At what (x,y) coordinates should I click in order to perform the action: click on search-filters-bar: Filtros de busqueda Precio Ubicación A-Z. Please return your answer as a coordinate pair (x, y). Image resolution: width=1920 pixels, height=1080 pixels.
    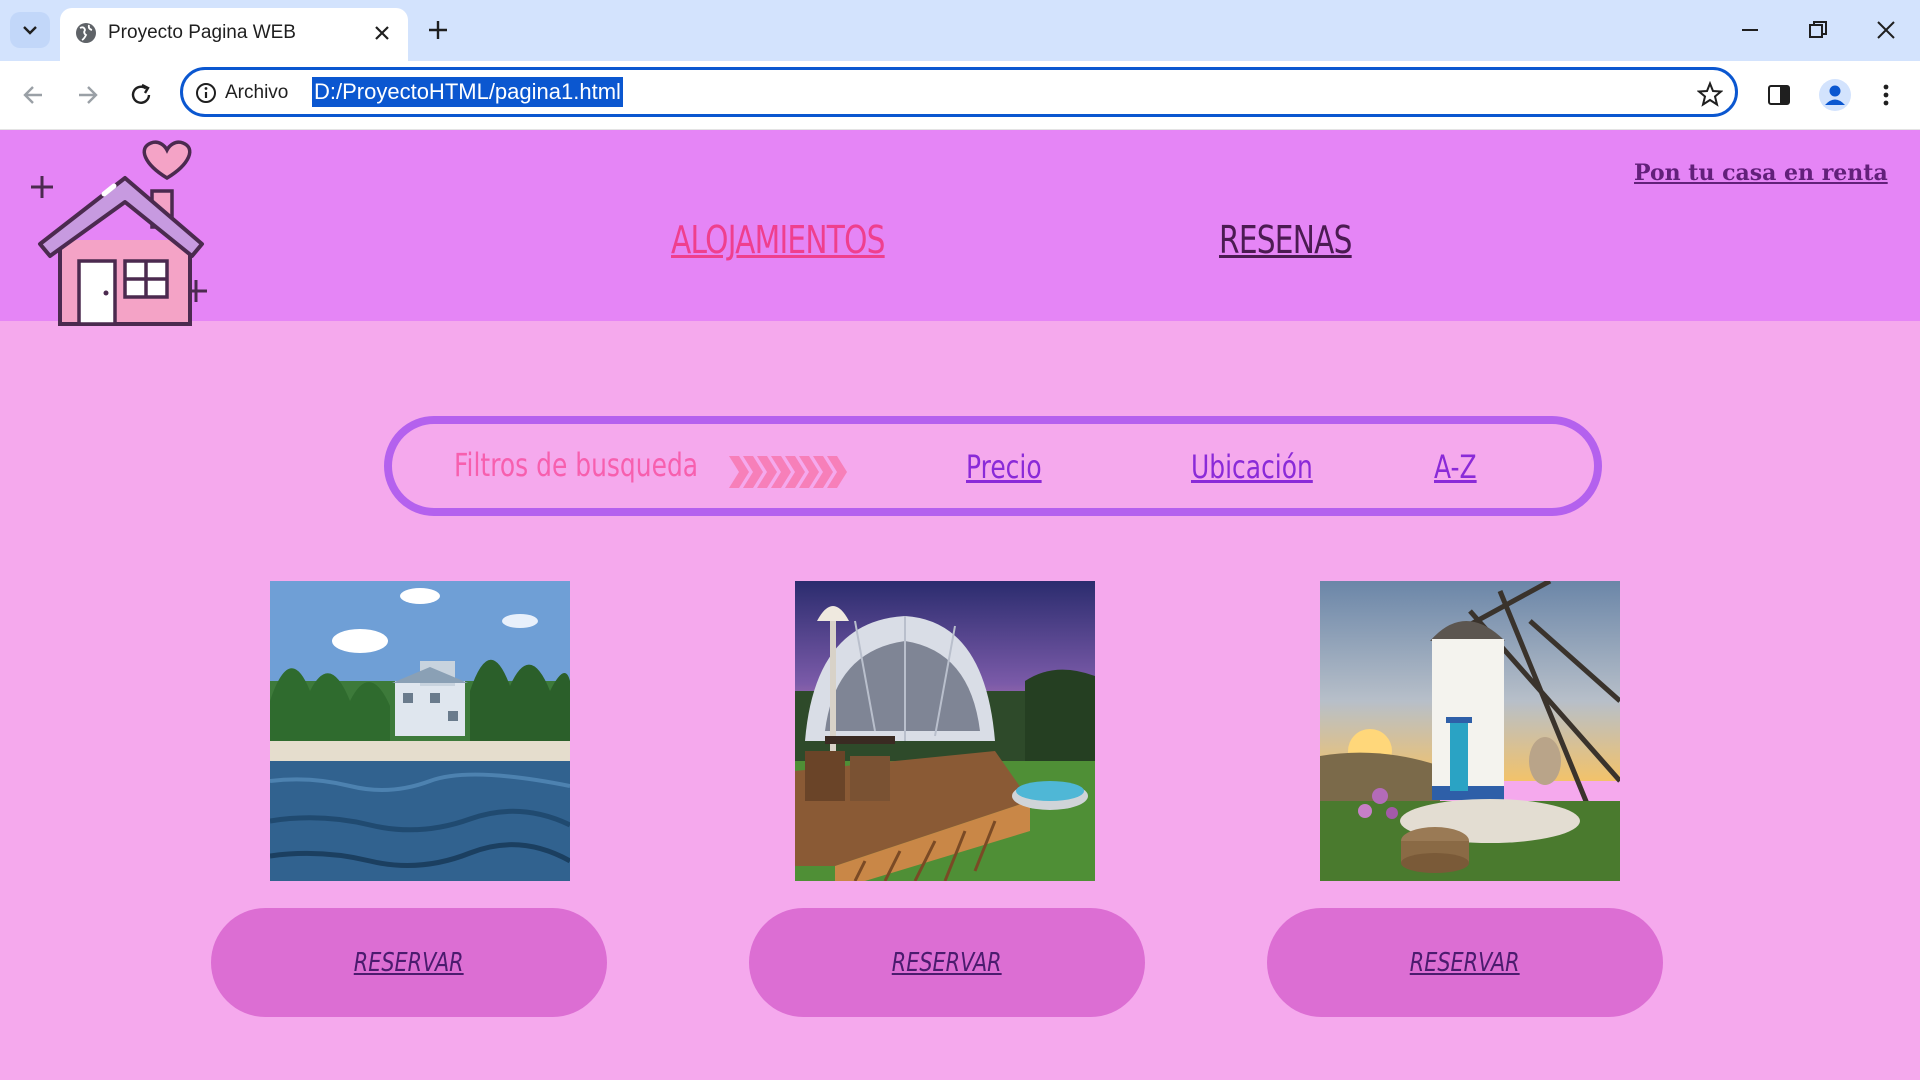
    Looking at the image, I should click on (993, 466).